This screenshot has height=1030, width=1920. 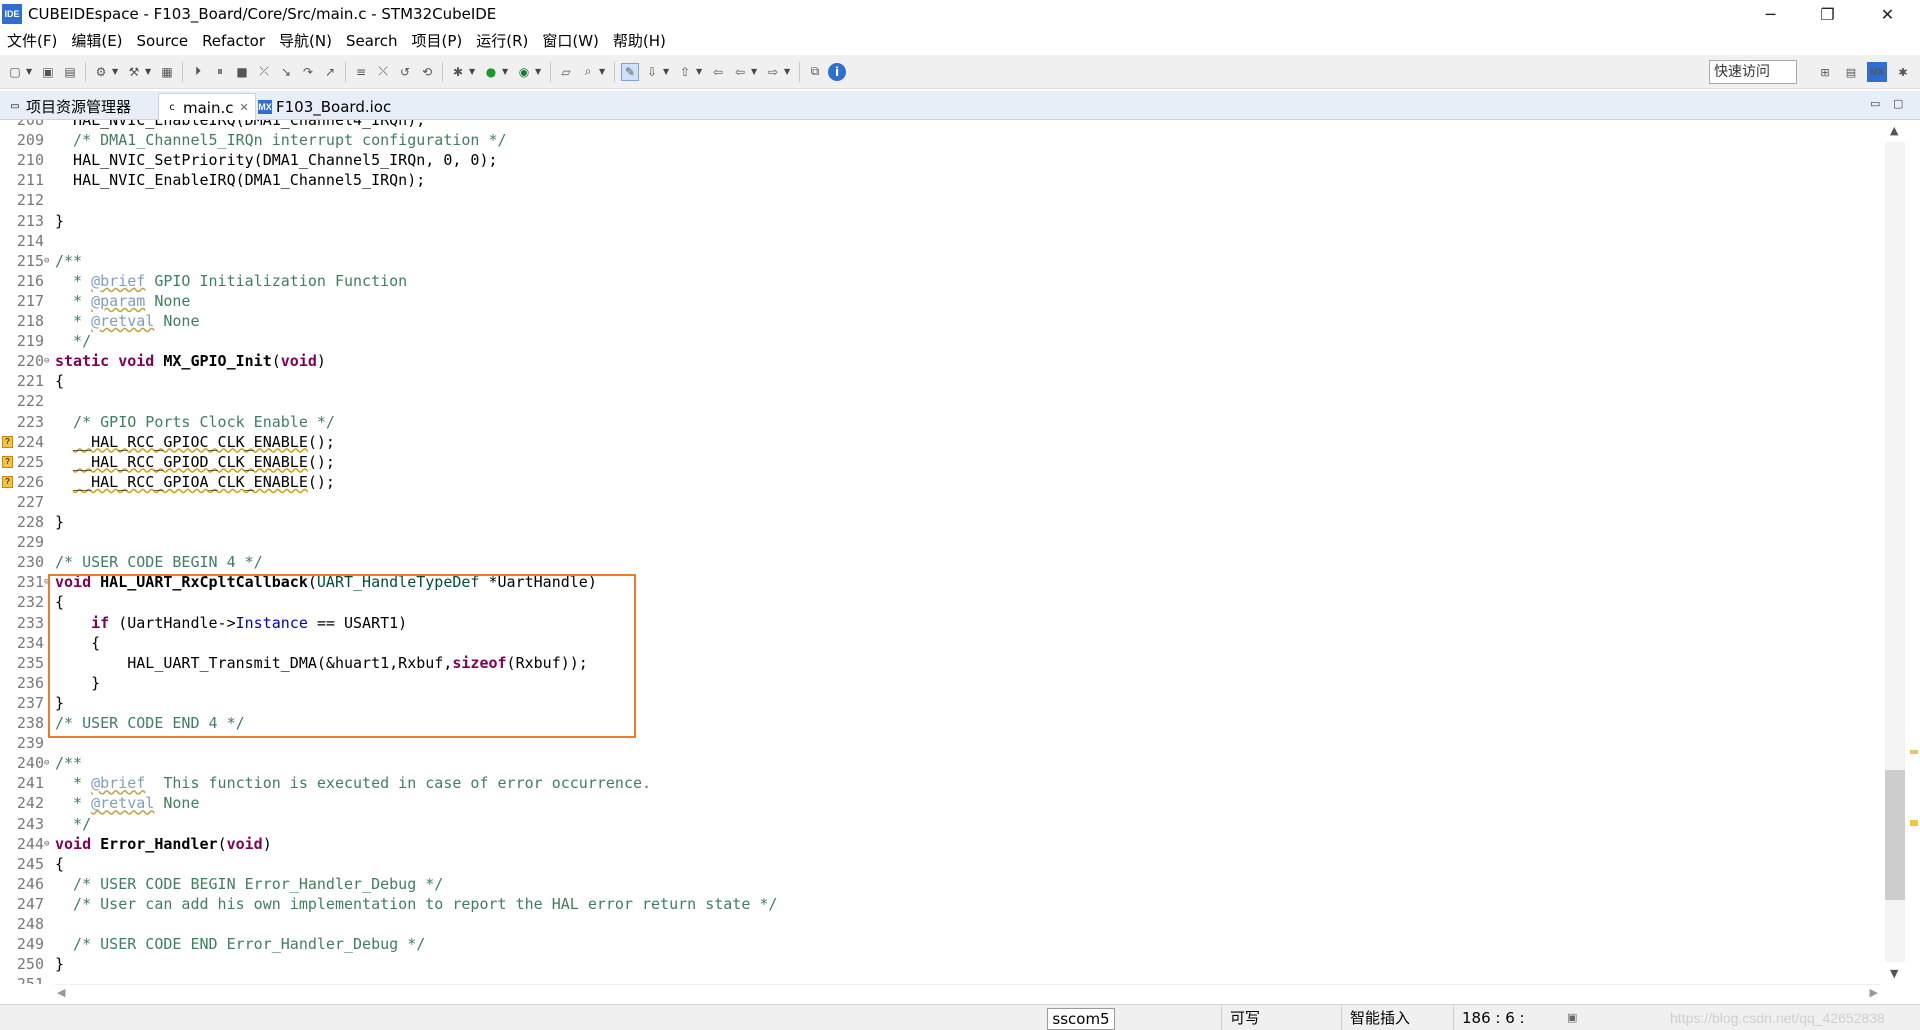 What do you see at coordinates (940, 723) in the screenshot?
I see `code-line: 238 /* USER CODE END 4 */` at bounding box center [940, 723].